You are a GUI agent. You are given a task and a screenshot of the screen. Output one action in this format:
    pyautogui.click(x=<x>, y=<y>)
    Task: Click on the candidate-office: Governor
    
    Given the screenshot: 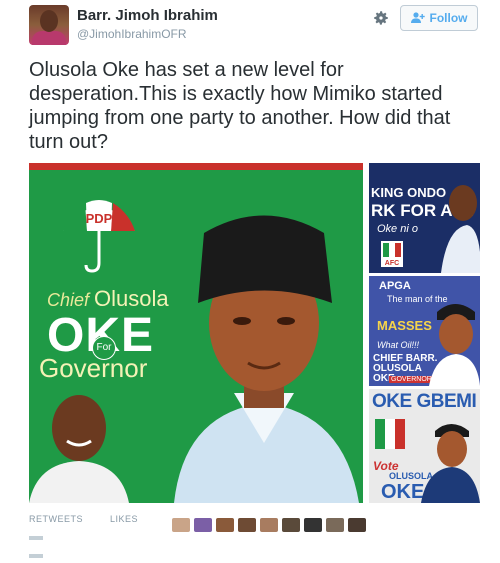 What is the action you would take?
    pyautogui.click(x=93, y=368)
    